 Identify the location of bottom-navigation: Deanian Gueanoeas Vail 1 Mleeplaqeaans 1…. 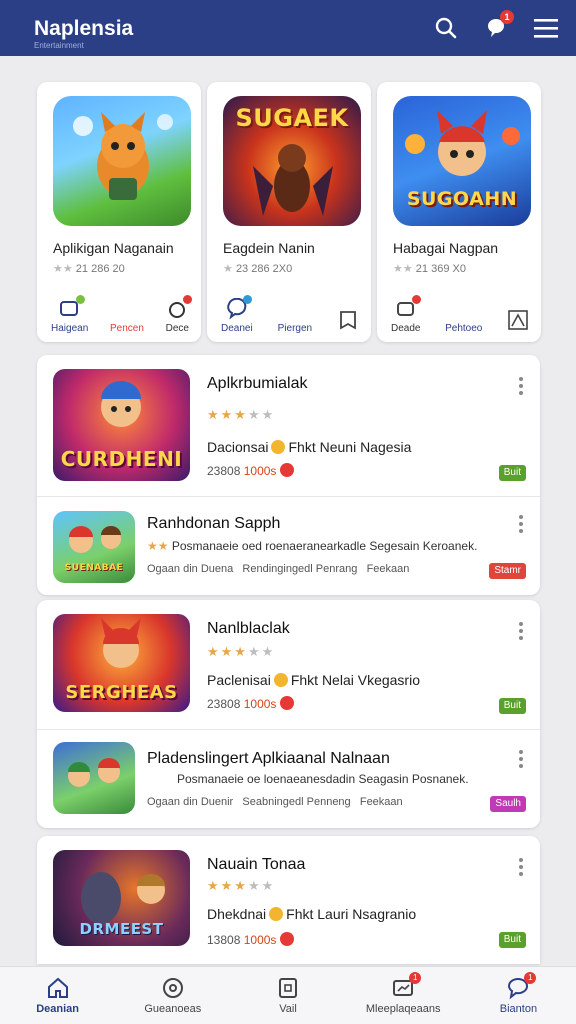
(288, 995).